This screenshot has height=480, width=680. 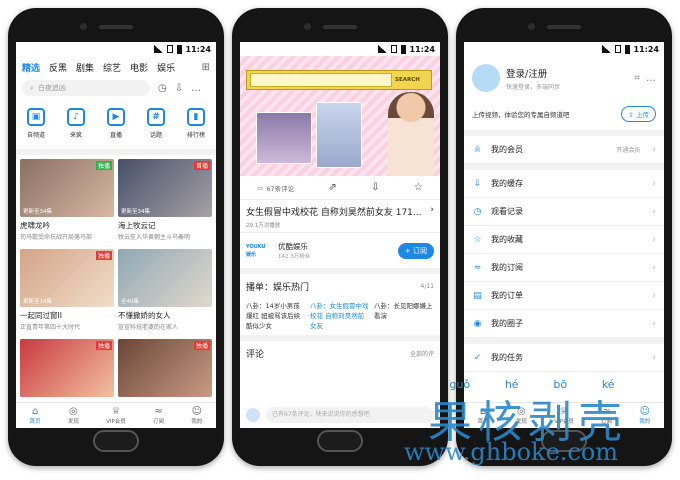 I want to click on login-title: 登录/注册, so click(x=533, y=73).